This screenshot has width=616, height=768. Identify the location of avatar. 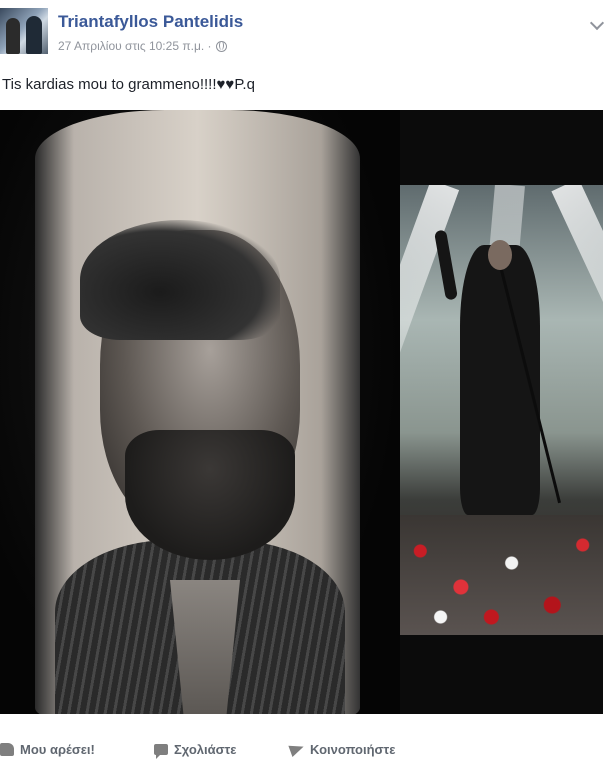
(24, 31).